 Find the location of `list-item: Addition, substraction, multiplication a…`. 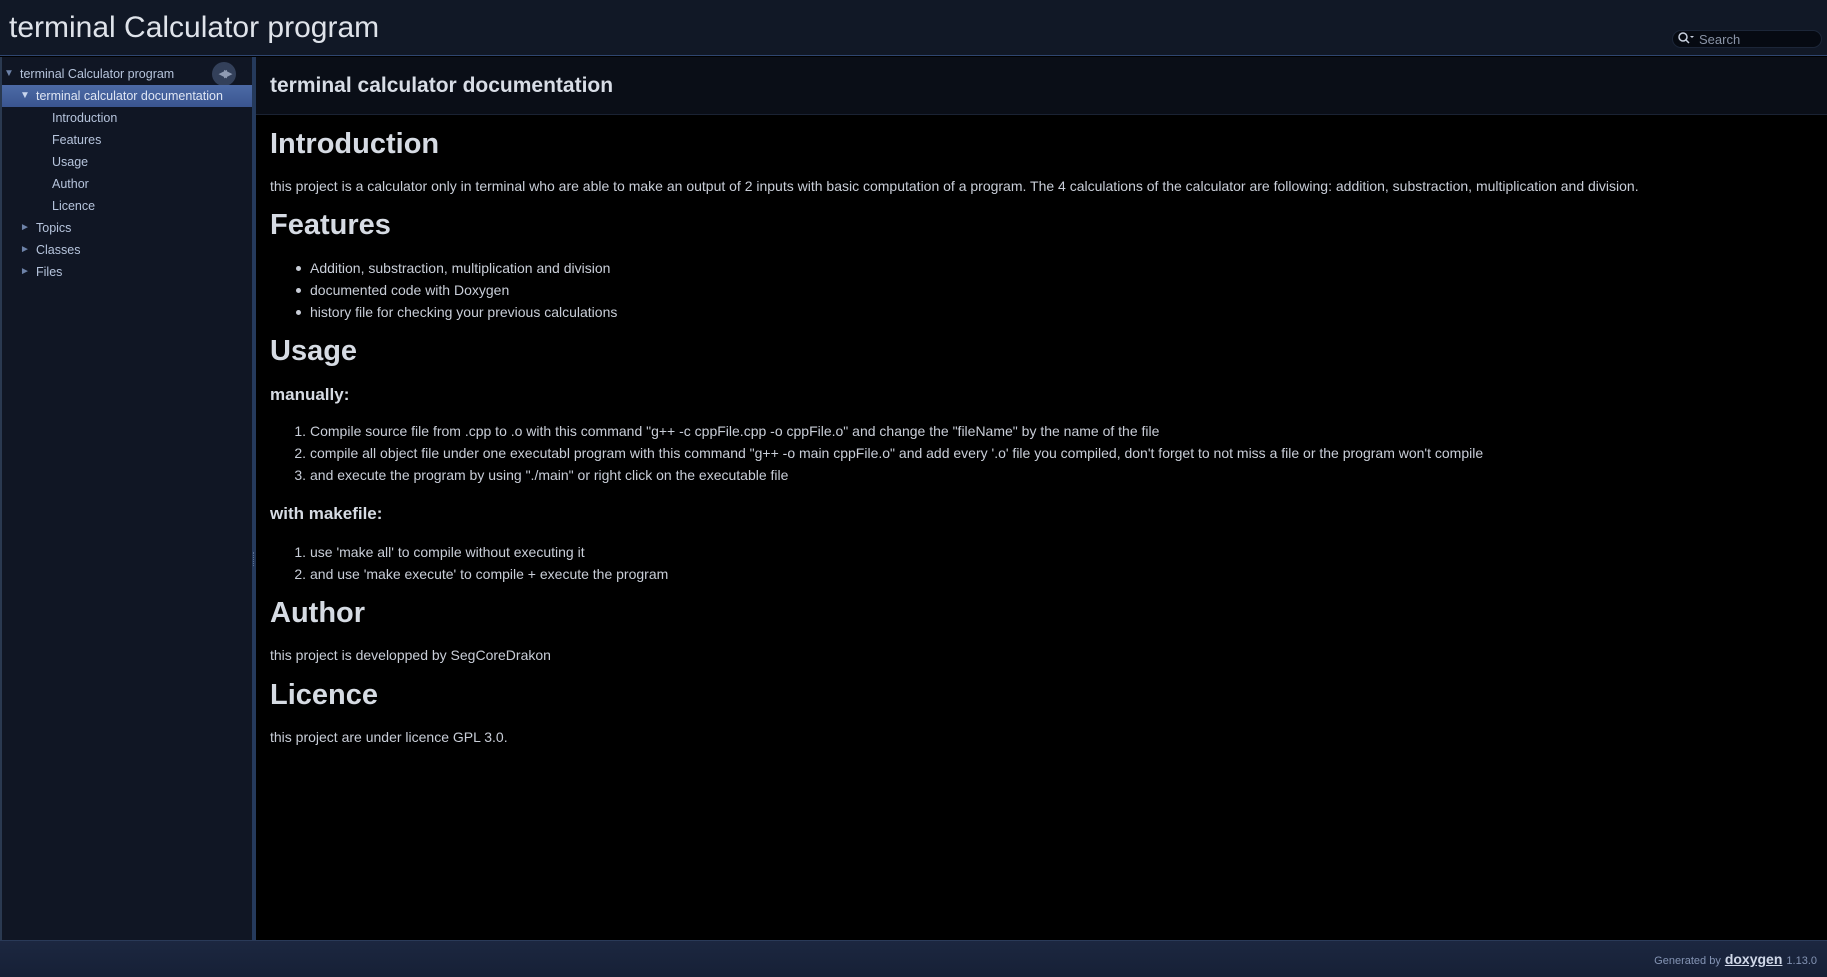

list-item: Addition, substraction, multiplication a… is located at coordinates (453, 268).